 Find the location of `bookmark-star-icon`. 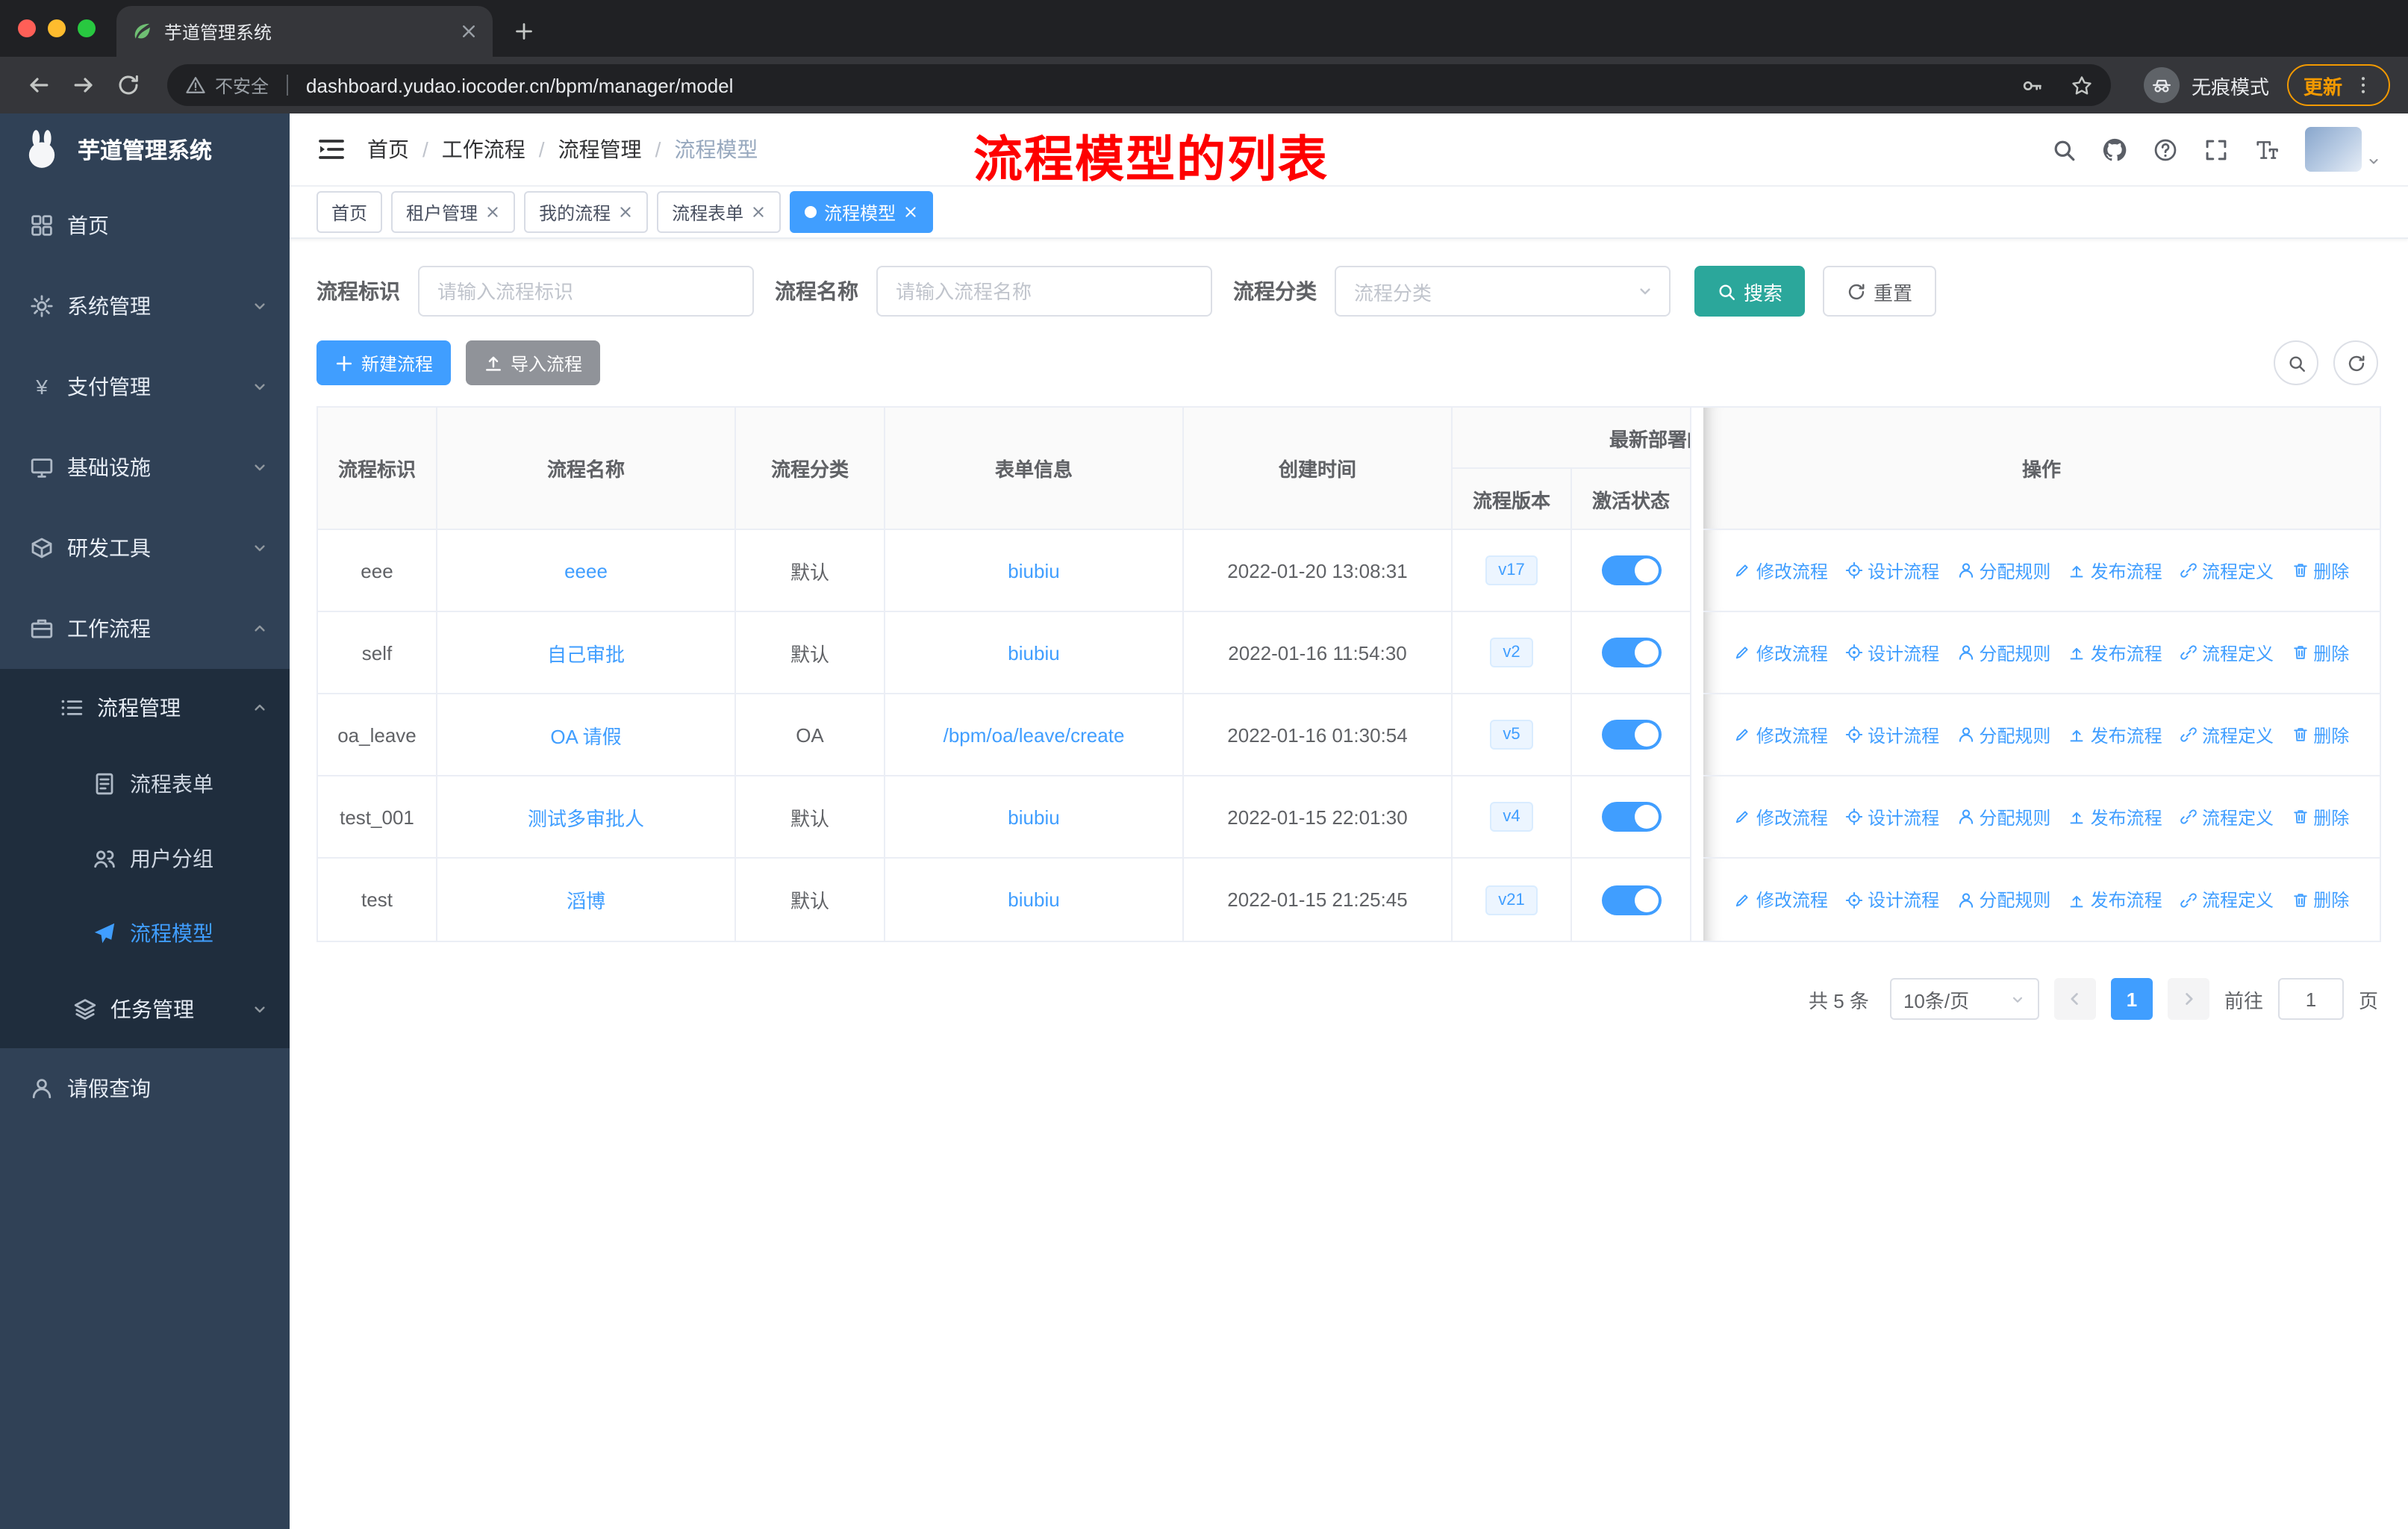

bookmark-star-icon is located at coordinates (2082, 85).